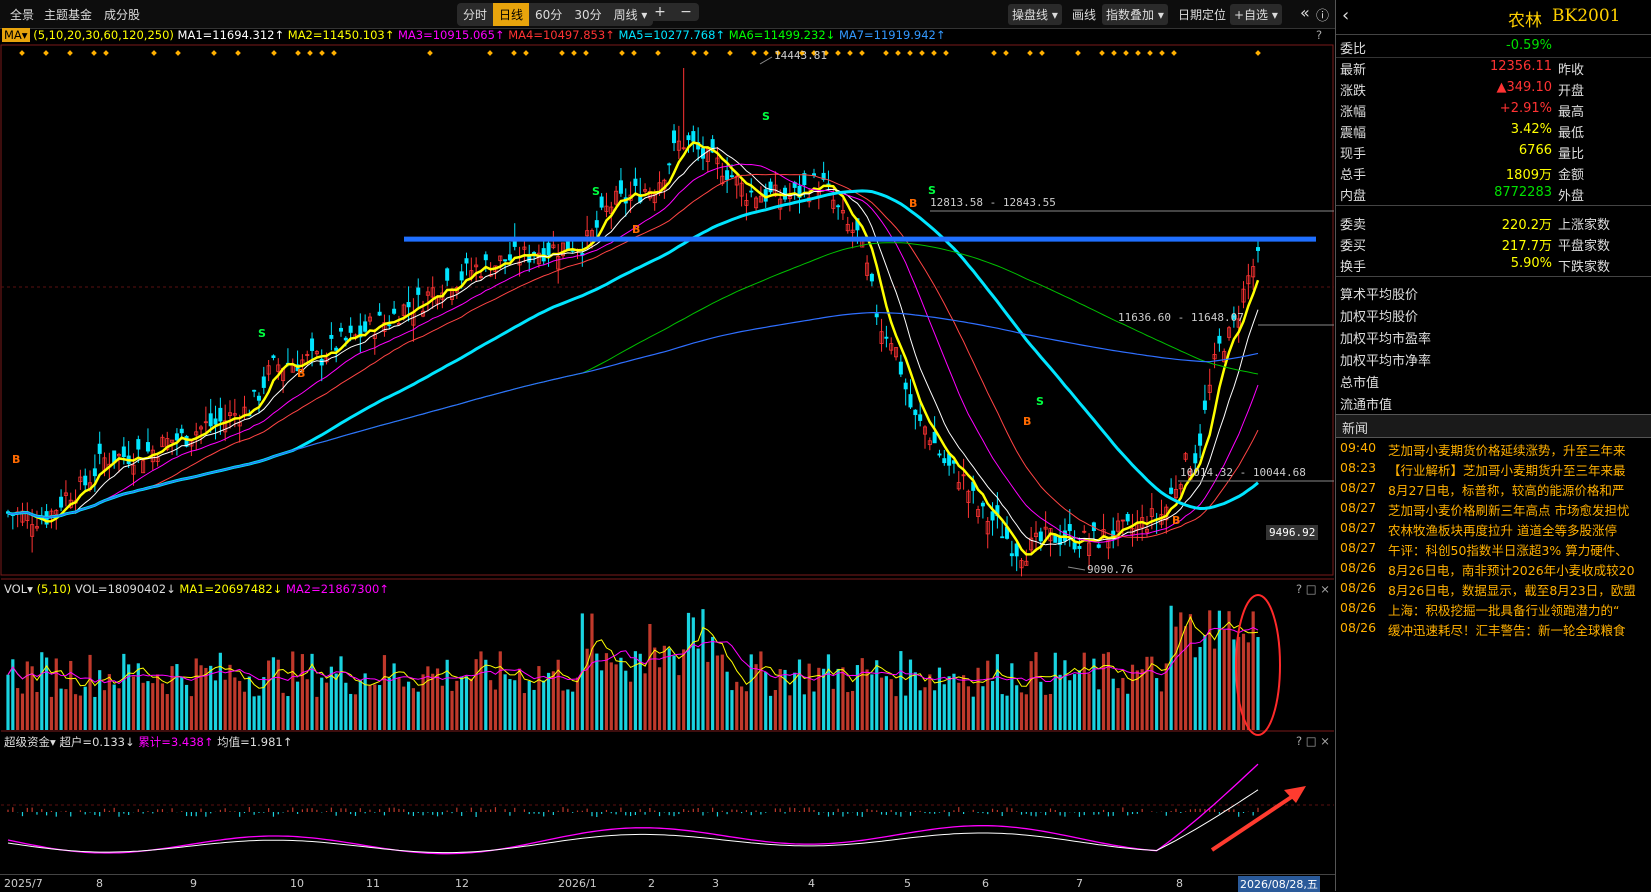  I want to click on news-item: 08/27 农林牧渔板块再度拉升 道道全等多股涨停, so click(1493, 528).